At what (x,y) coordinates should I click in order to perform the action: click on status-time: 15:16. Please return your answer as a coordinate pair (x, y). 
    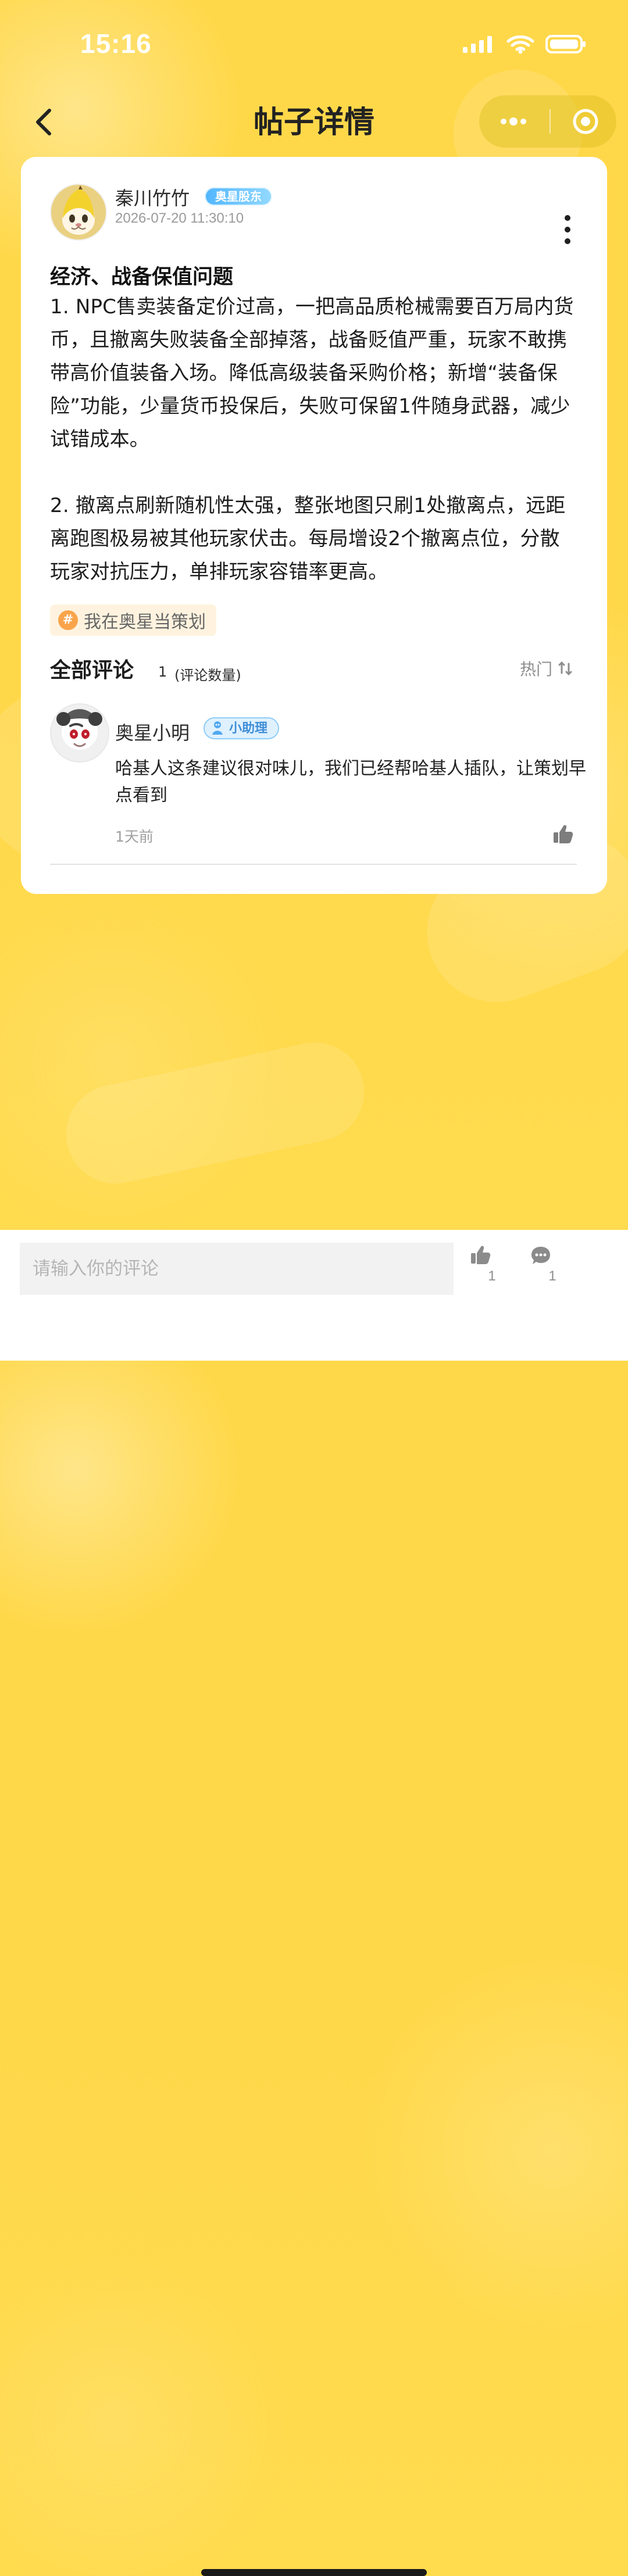
    Looking at the image, I should click on (116, 44).